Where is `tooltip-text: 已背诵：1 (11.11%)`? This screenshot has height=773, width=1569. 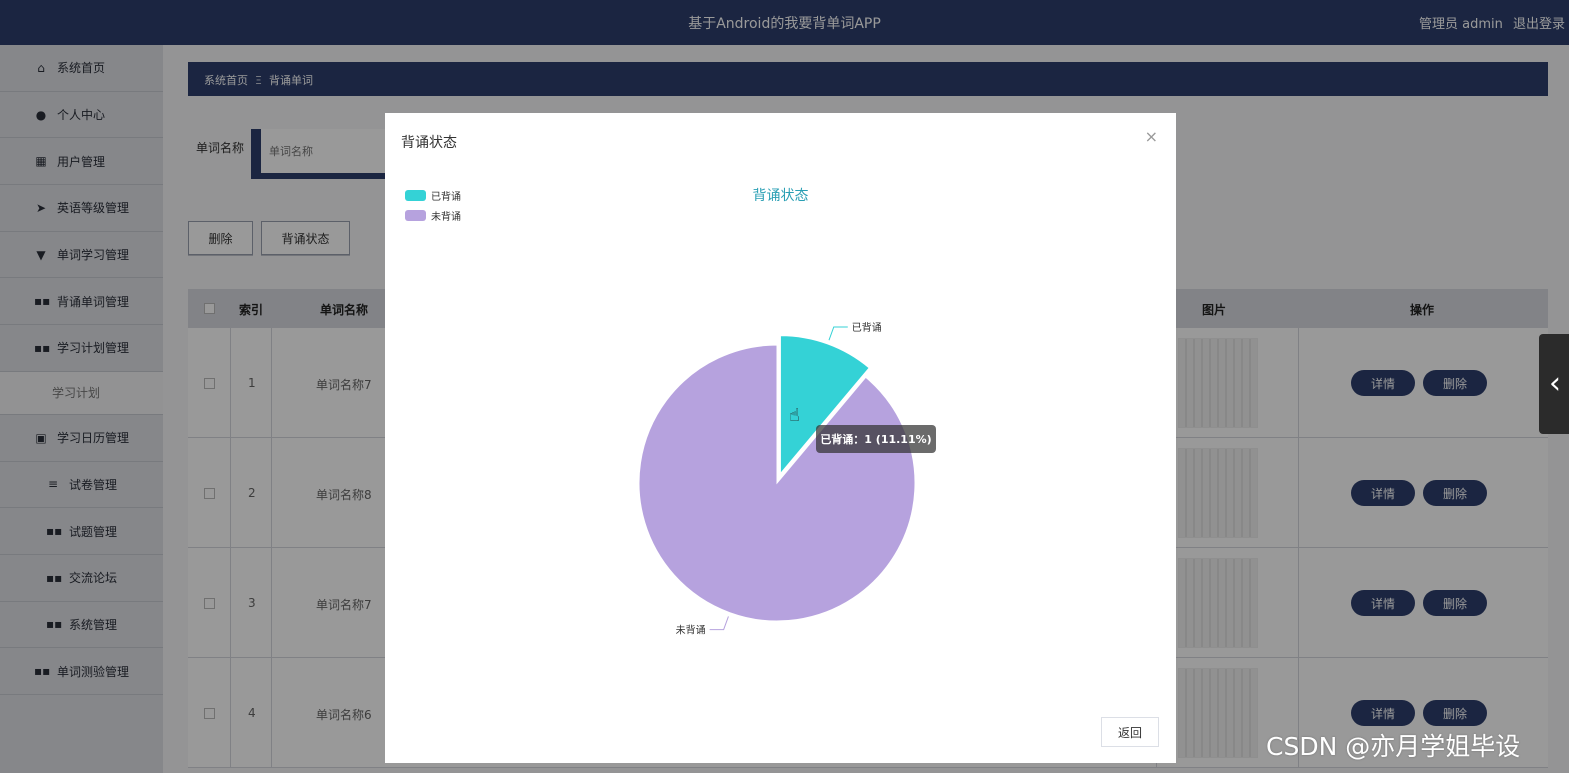 tooltip-text: 已背诵：1 (11.11%) is located at coordinates (875, 439).